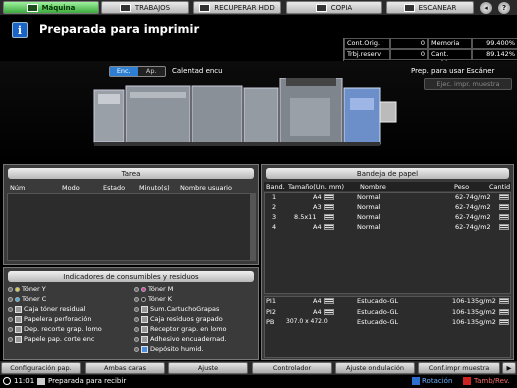  Describe the element at coordinates (59, 339) in the screenshot. I see `consumable-label: Papele pap. corte enc` at that location.